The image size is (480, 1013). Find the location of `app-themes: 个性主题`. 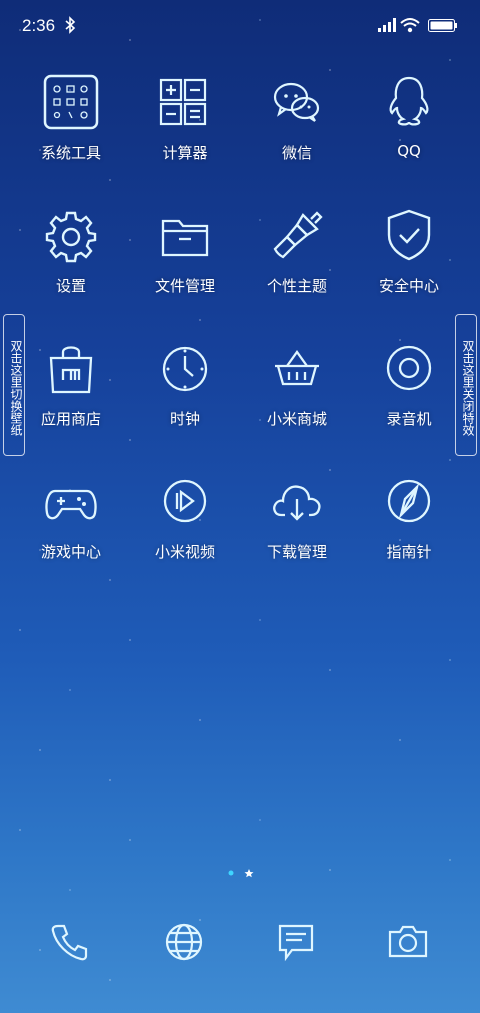

app-themes: 个性主题 is located at coordinates (297, 250).